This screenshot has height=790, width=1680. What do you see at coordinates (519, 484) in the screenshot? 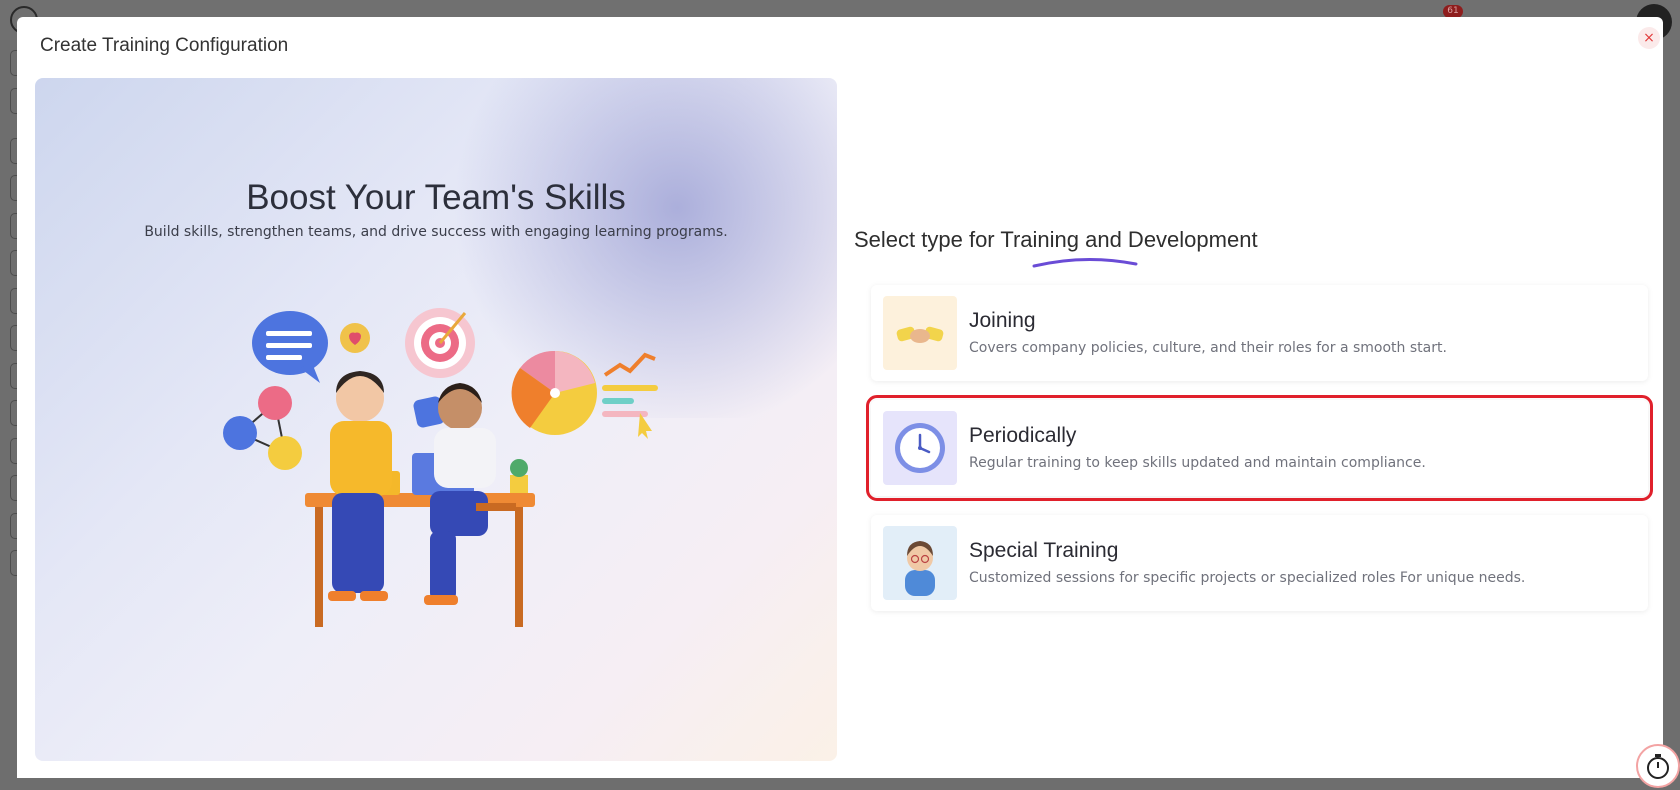
I see `plant-pot` at bounding box center [519, 484].